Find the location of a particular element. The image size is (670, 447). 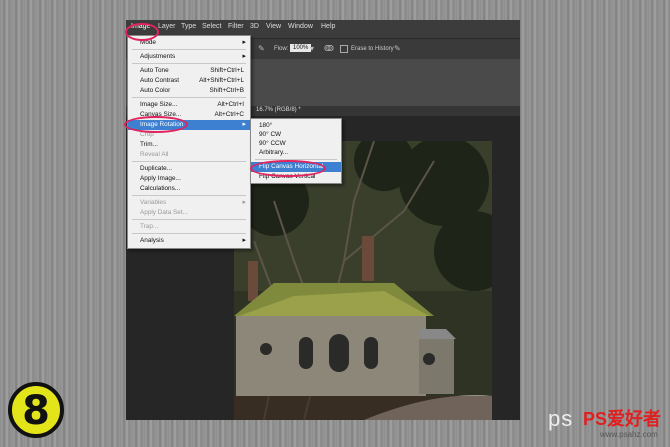

image-menu-item: Adjustments ▸ is located at coordinates (189, 57).